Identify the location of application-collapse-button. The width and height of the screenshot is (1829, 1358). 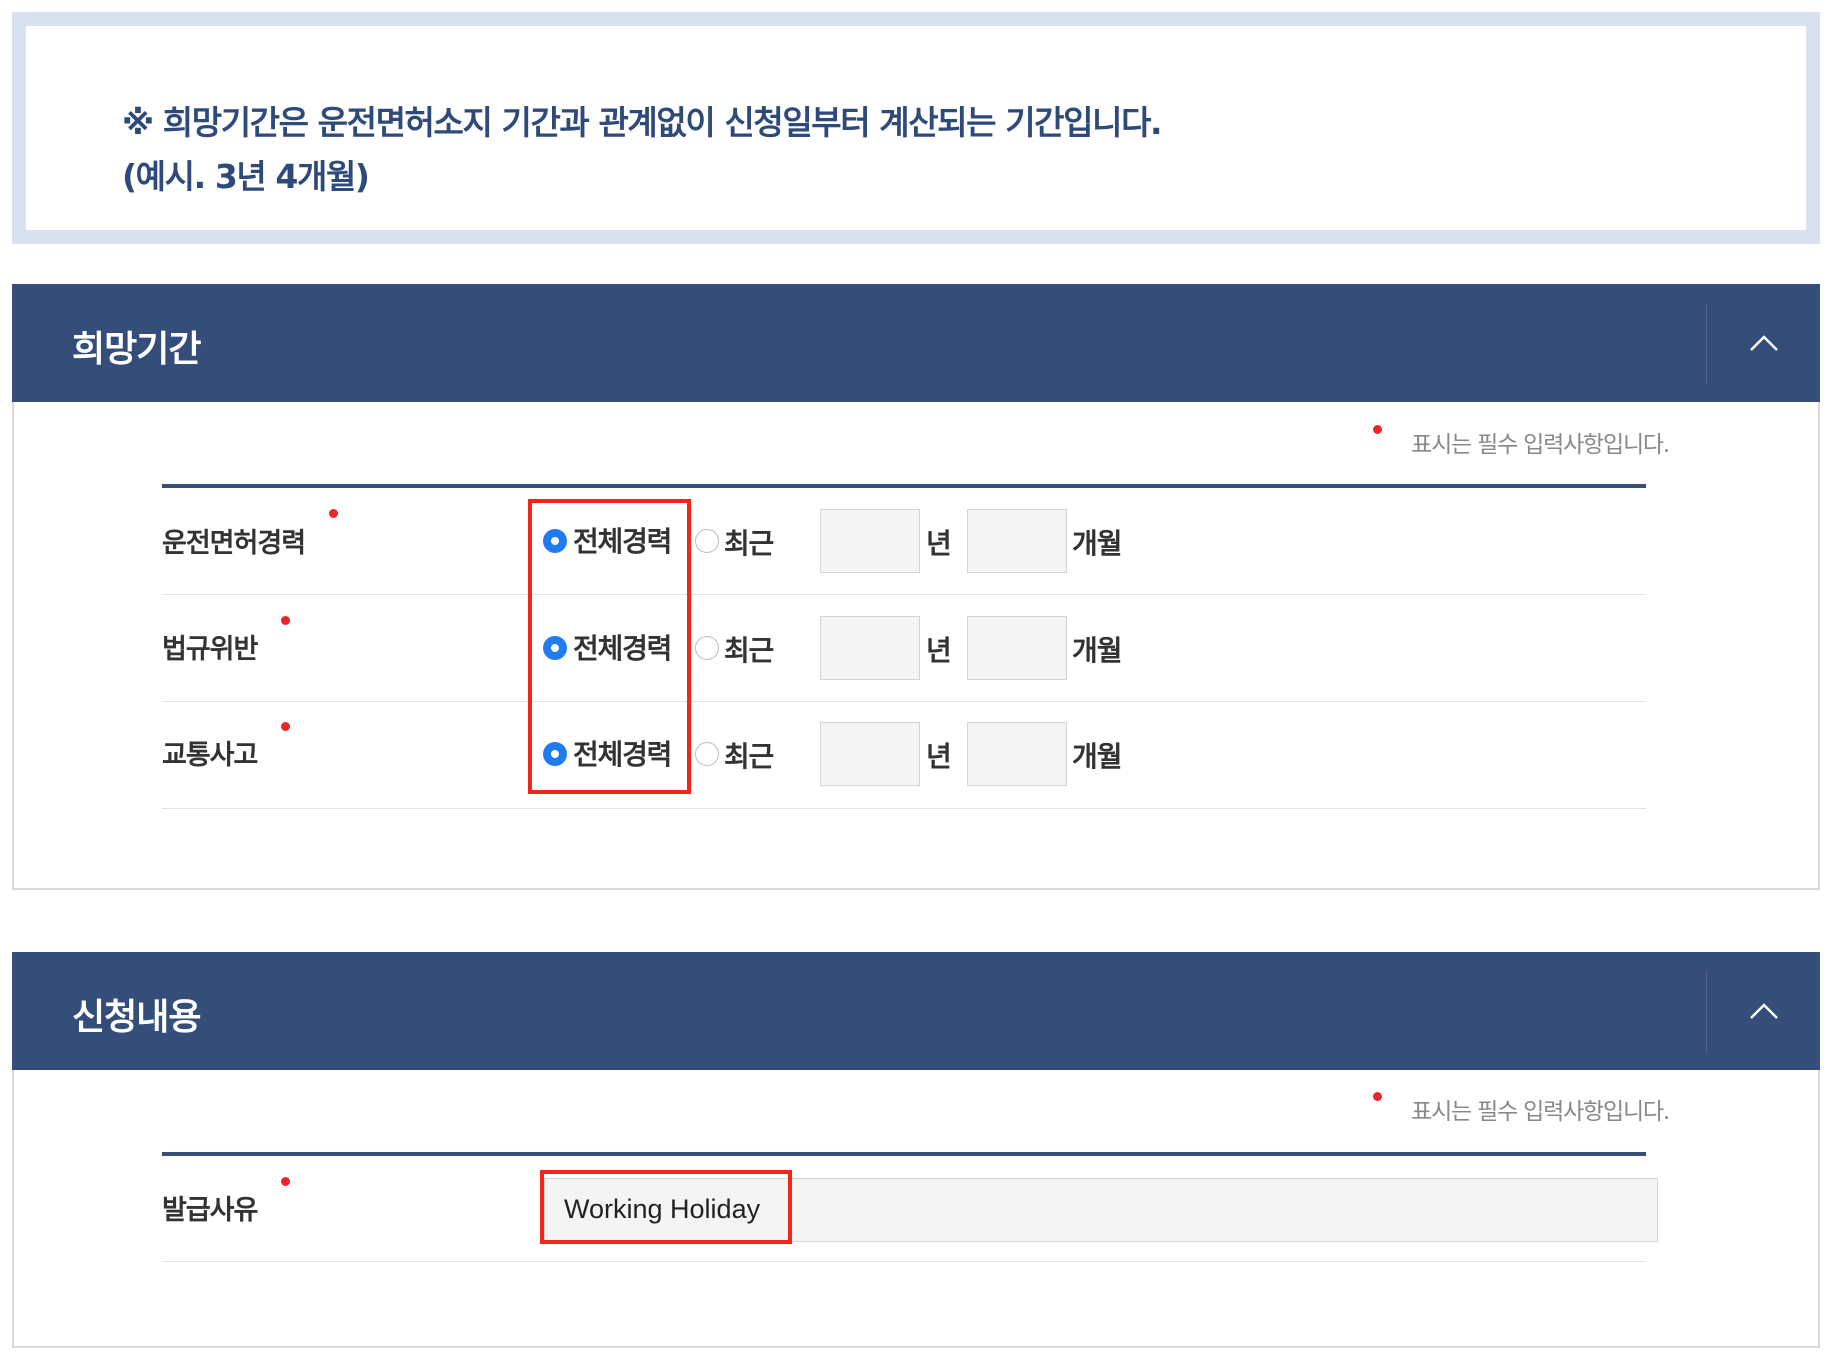
(1764, 1011).